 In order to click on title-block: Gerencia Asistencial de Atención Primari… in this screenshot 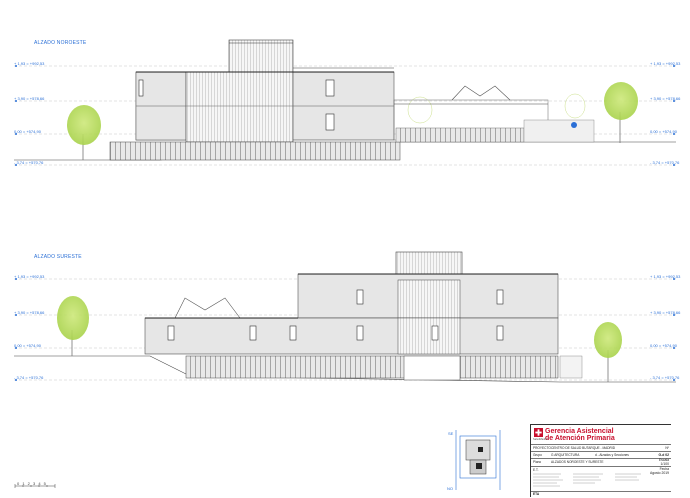, I will do `click(600, 460)`.